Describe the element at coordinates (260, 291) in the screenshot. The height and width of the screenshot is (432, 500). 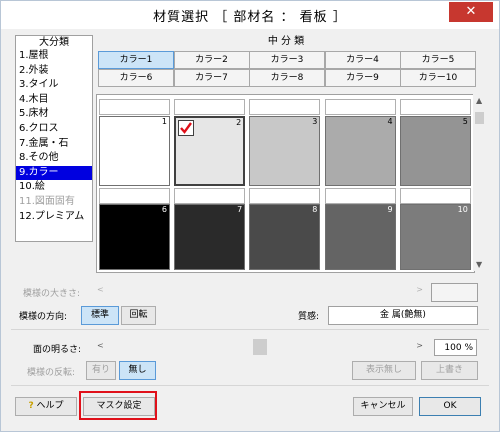
I see `pattern-size-slider: < >` at that location.